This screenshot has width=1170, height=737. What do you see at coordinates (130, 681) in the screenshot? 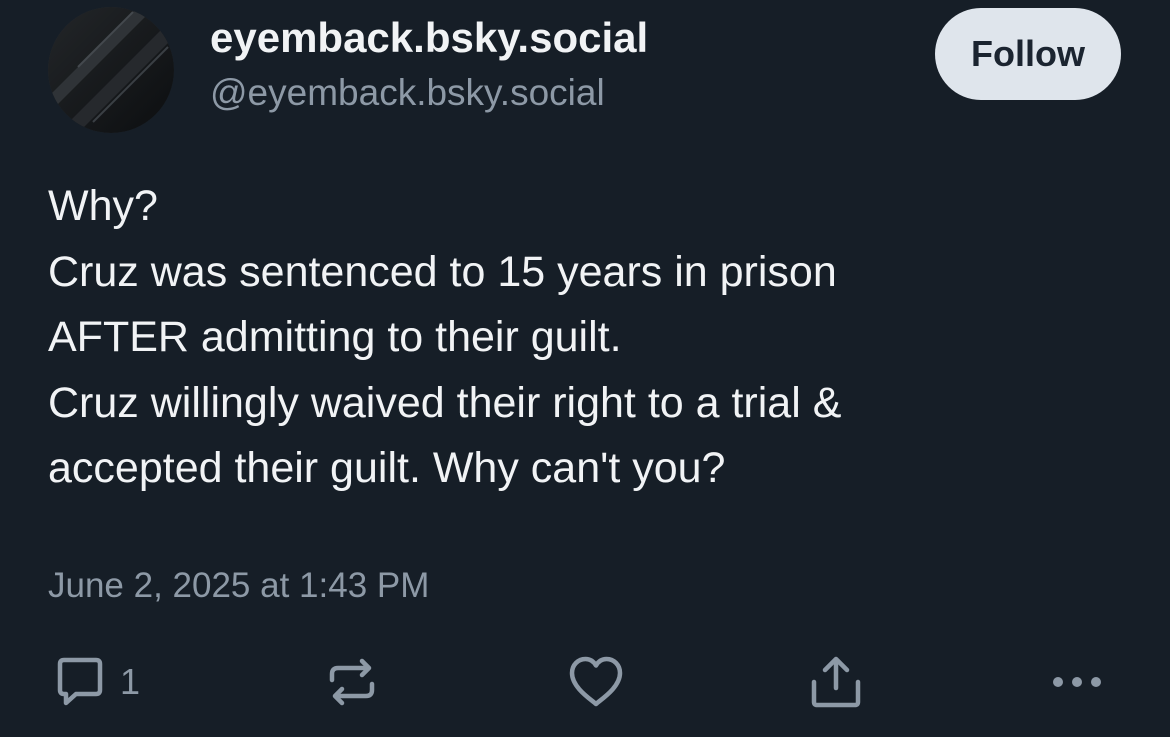
I see `reply-count: 1` at bounding box center [130, 681].